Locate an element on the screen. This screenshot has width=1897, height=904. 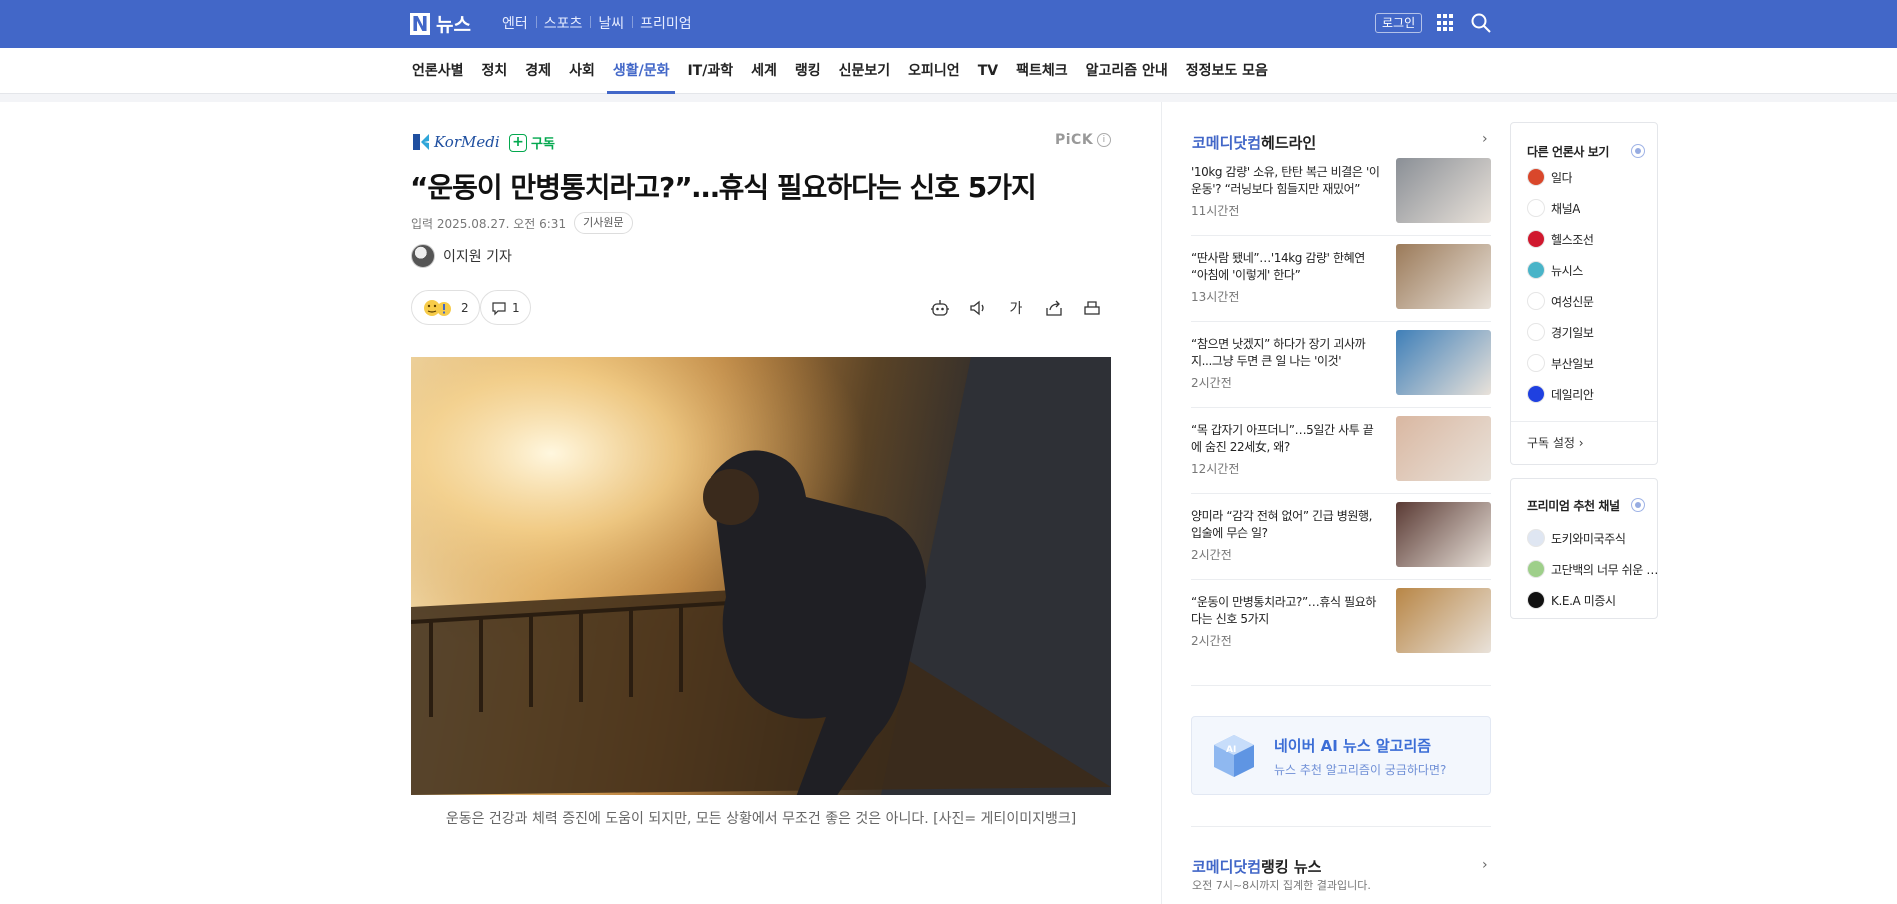
article-title: “운동이 만병통치라고?”…휴식 필요하다는 신호 5가지 is located at coordinates (723, 187).